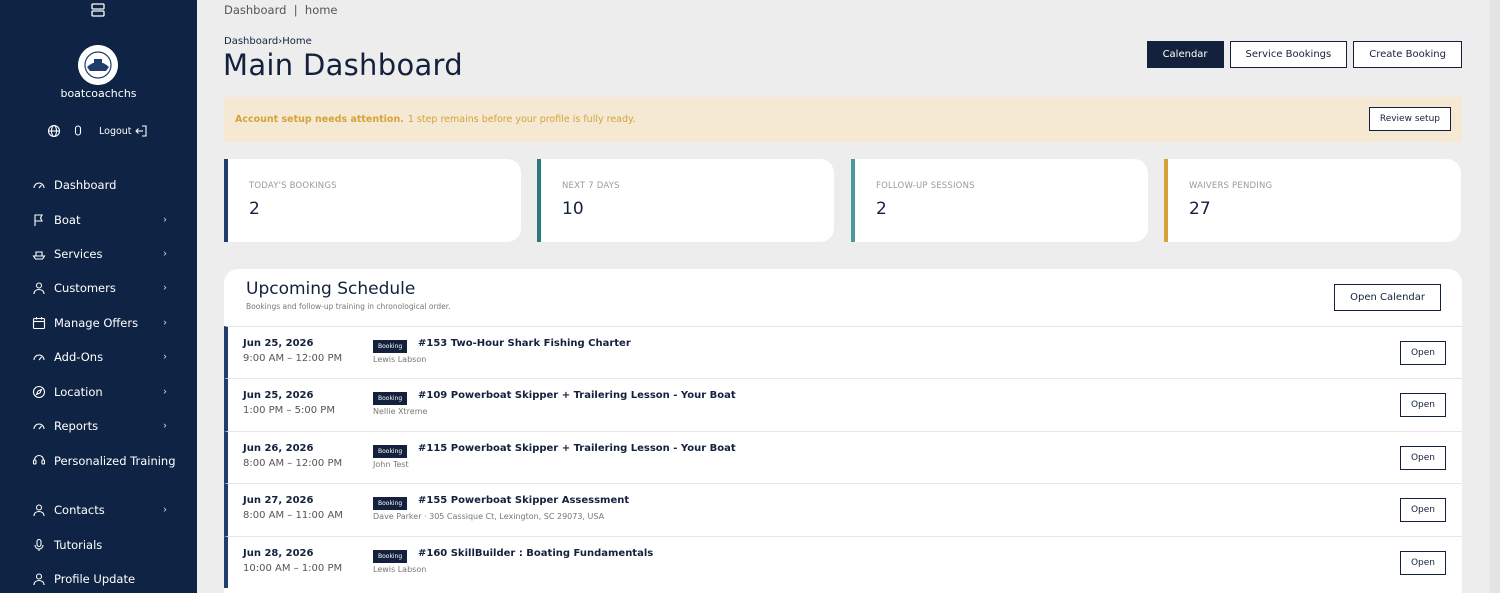 Image resolution: width=1500 pixels, height=593 pixels. I want to click on sidebar-item-reports: Reports ›, so click(98, 426).